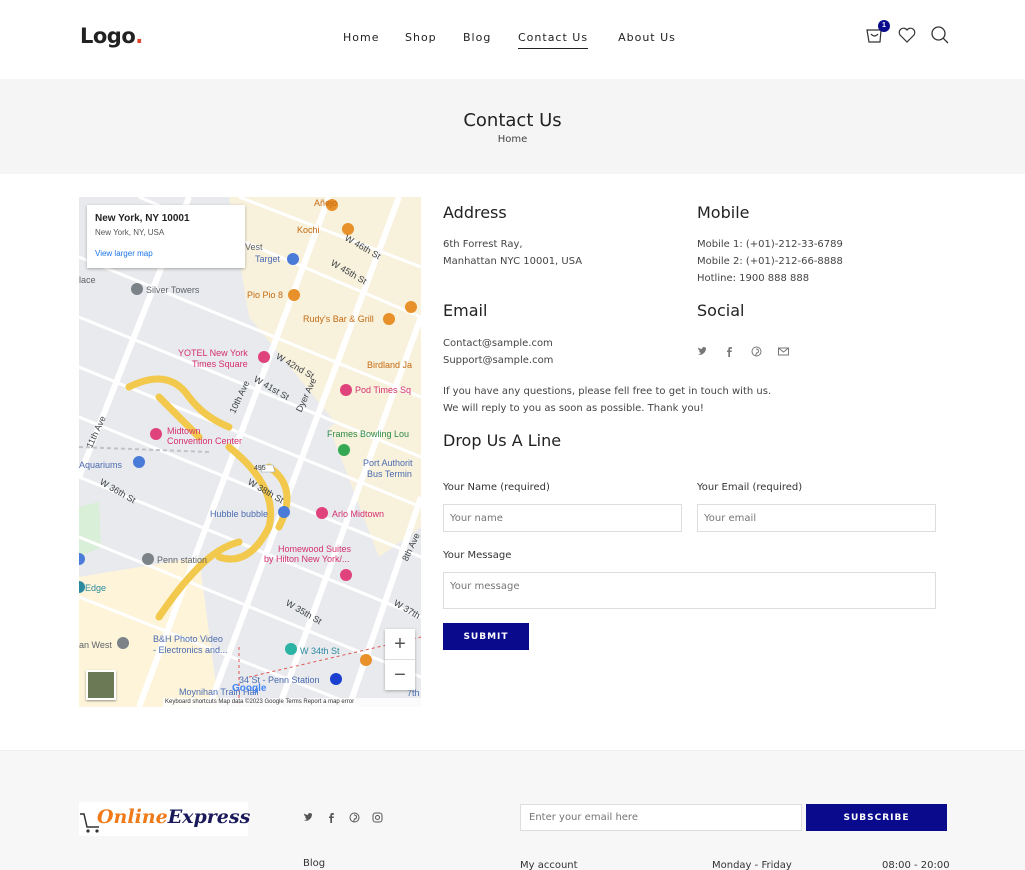  What do you see at coordinates (490, 40) in the screenshot?
I see `nav-blog: Blog` at bounding box center [490, 40].